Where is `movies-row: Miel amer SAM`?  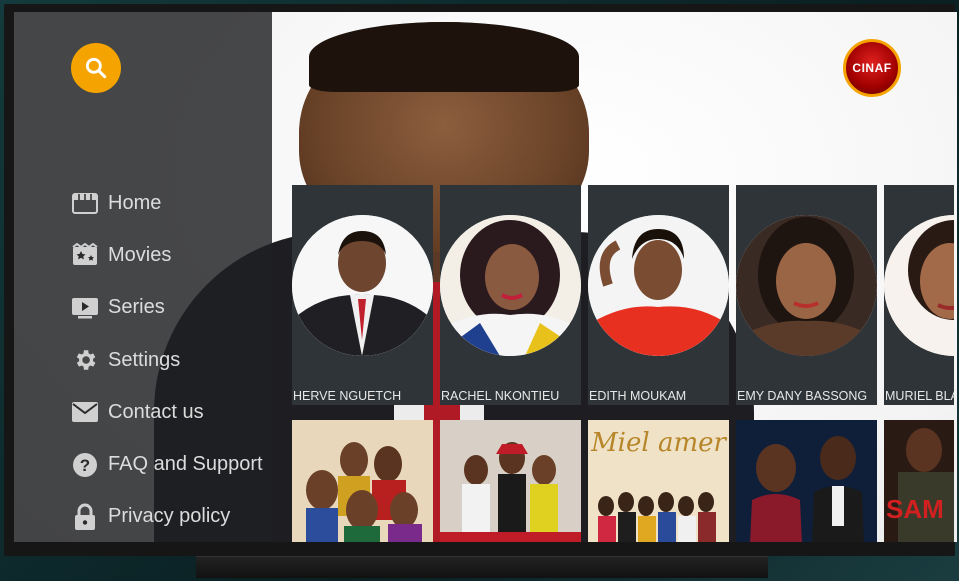
movies-row: Miel amer SAM is located at coordinates (623, 481).